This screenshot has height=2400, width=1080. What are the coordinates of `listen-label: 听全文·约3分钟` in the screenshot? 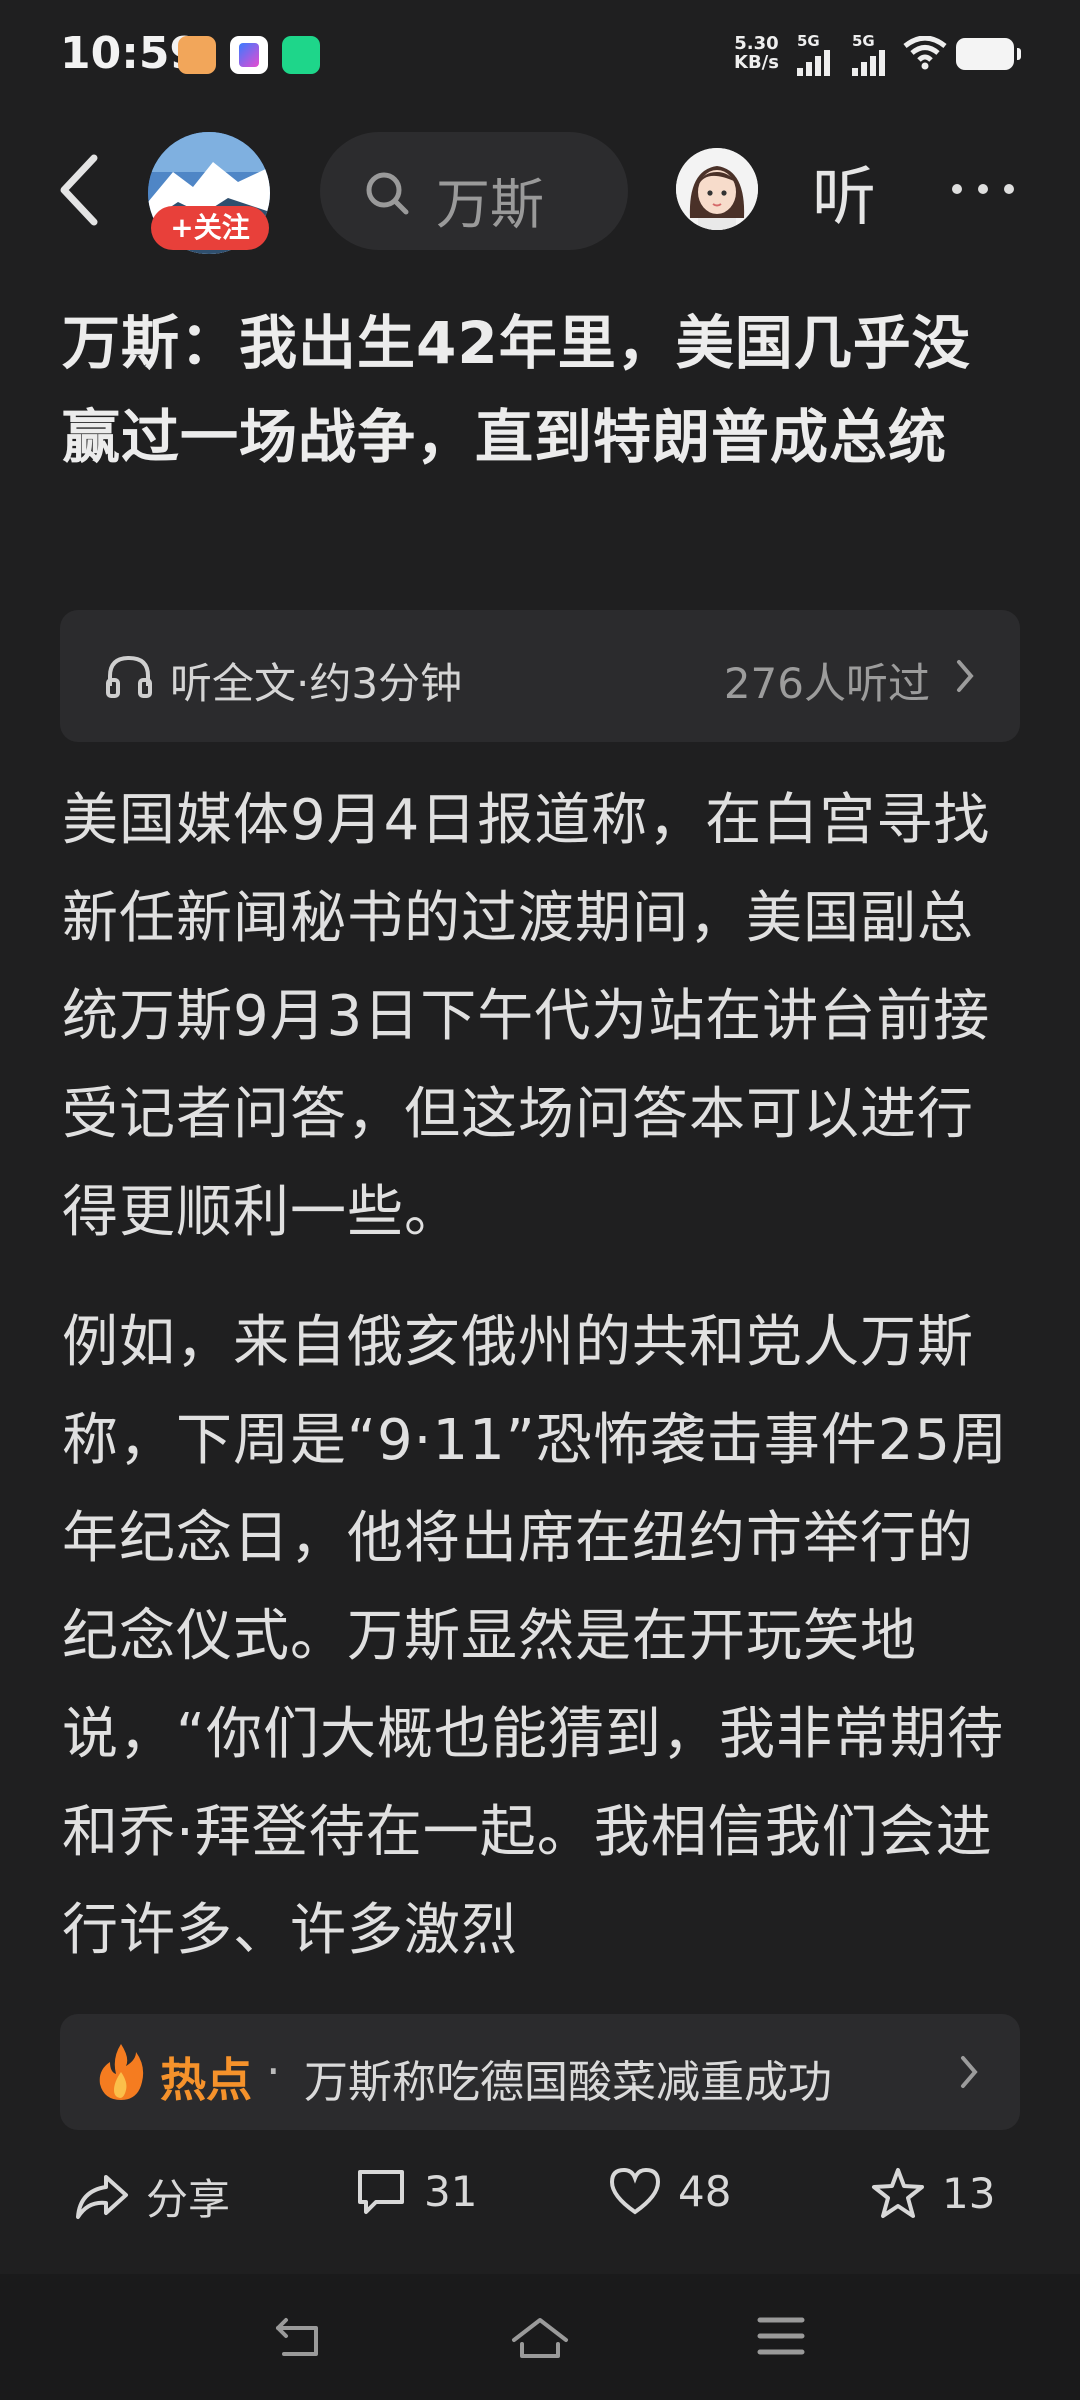 It's located at (316, 683).